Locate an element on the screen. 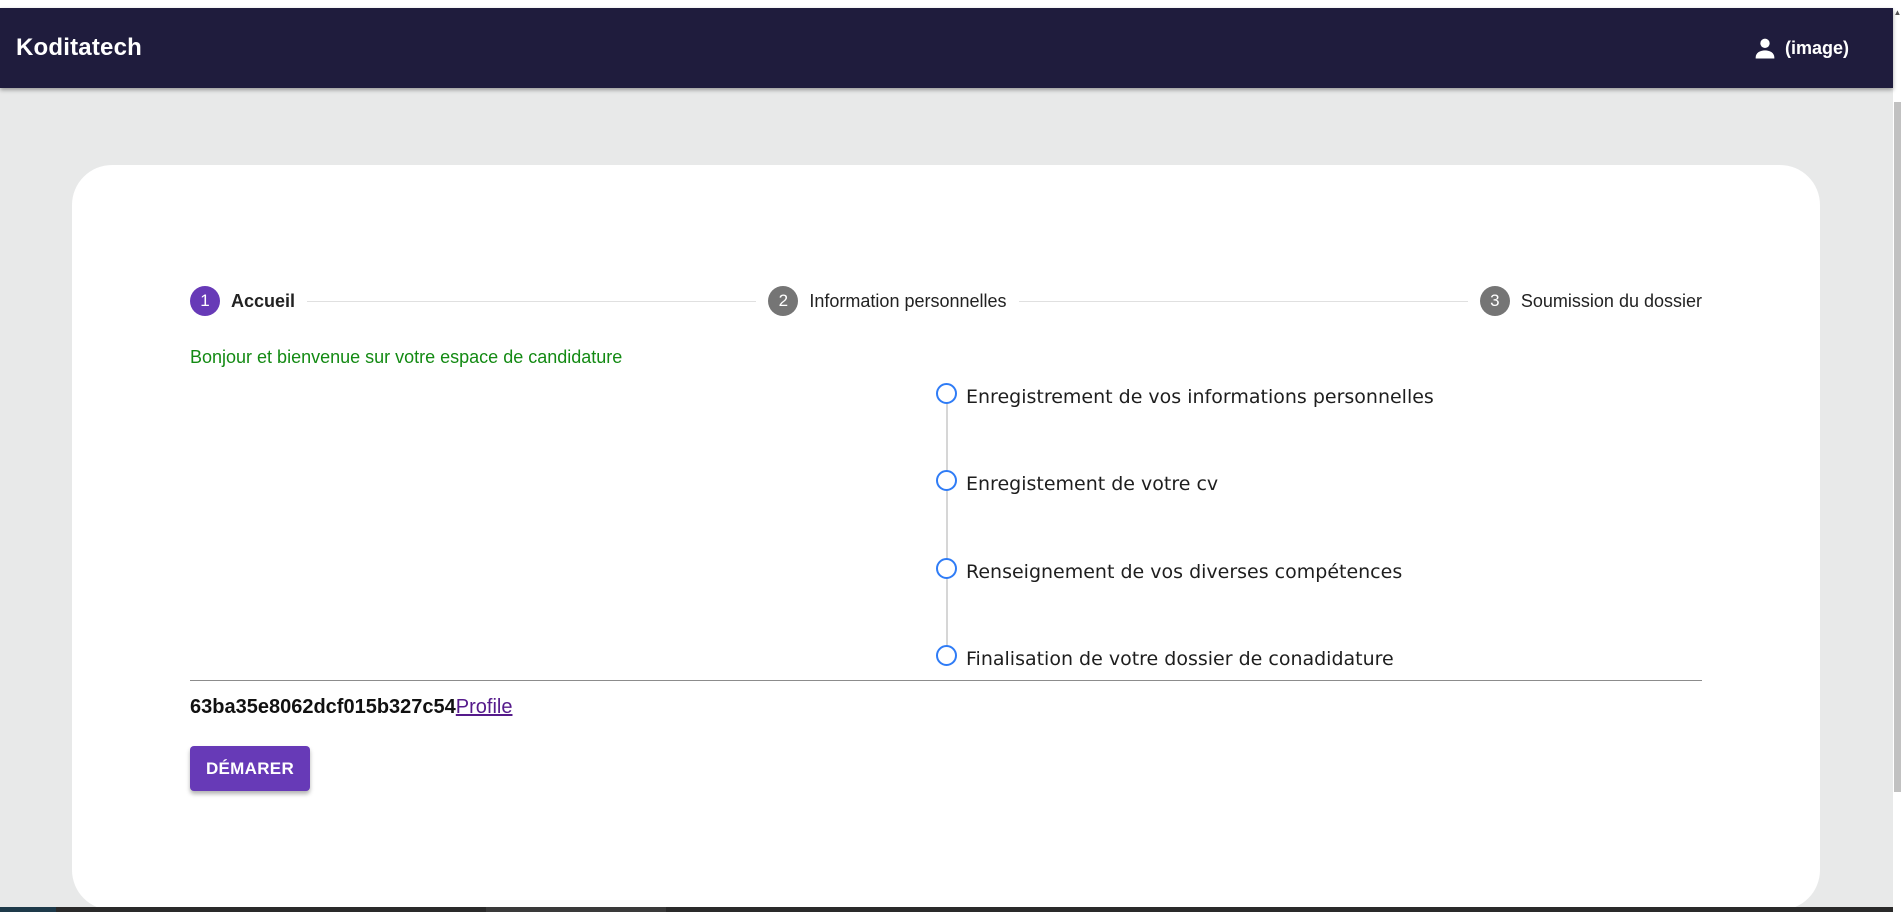 Image resolution: width=1902 pixels, height=912 pixels. section-divider is located at coordinates (946, 680).